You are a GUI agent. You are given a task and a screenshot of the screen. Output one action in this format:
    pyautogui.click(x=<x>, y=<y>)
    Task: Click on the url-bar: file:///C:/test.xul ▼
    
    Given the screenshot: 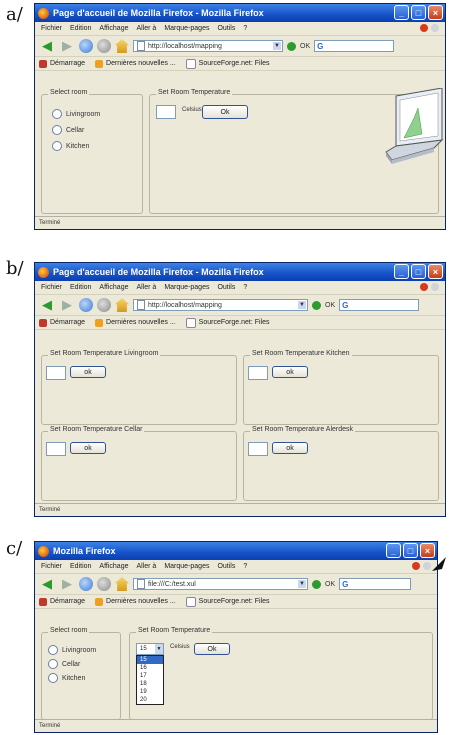 What is the action you would take?
    pyautogui.click(x=220, y=584)
    